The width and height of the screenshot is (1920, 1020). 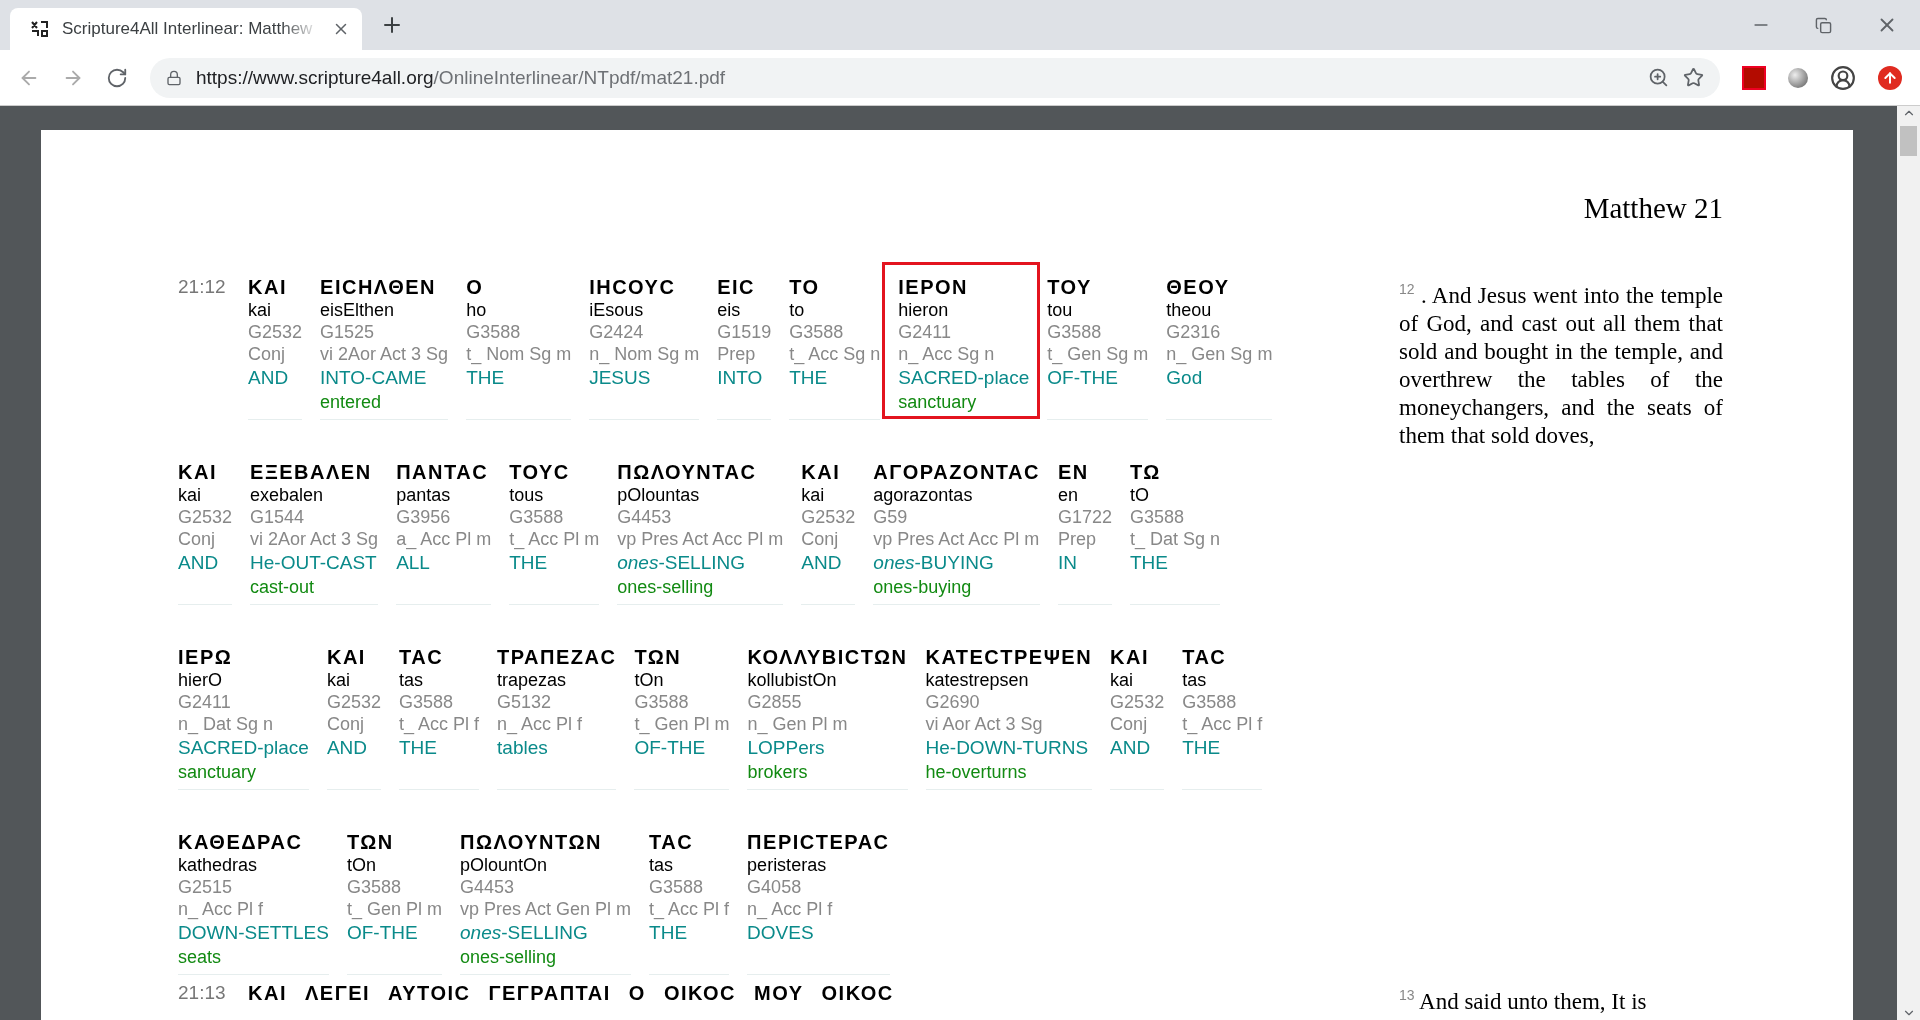 What do you see at coordinates (1219, 354) in the screenshot?
I see `parsing-label: n_ Gen Sg m` at bounding box center [1219, 354].